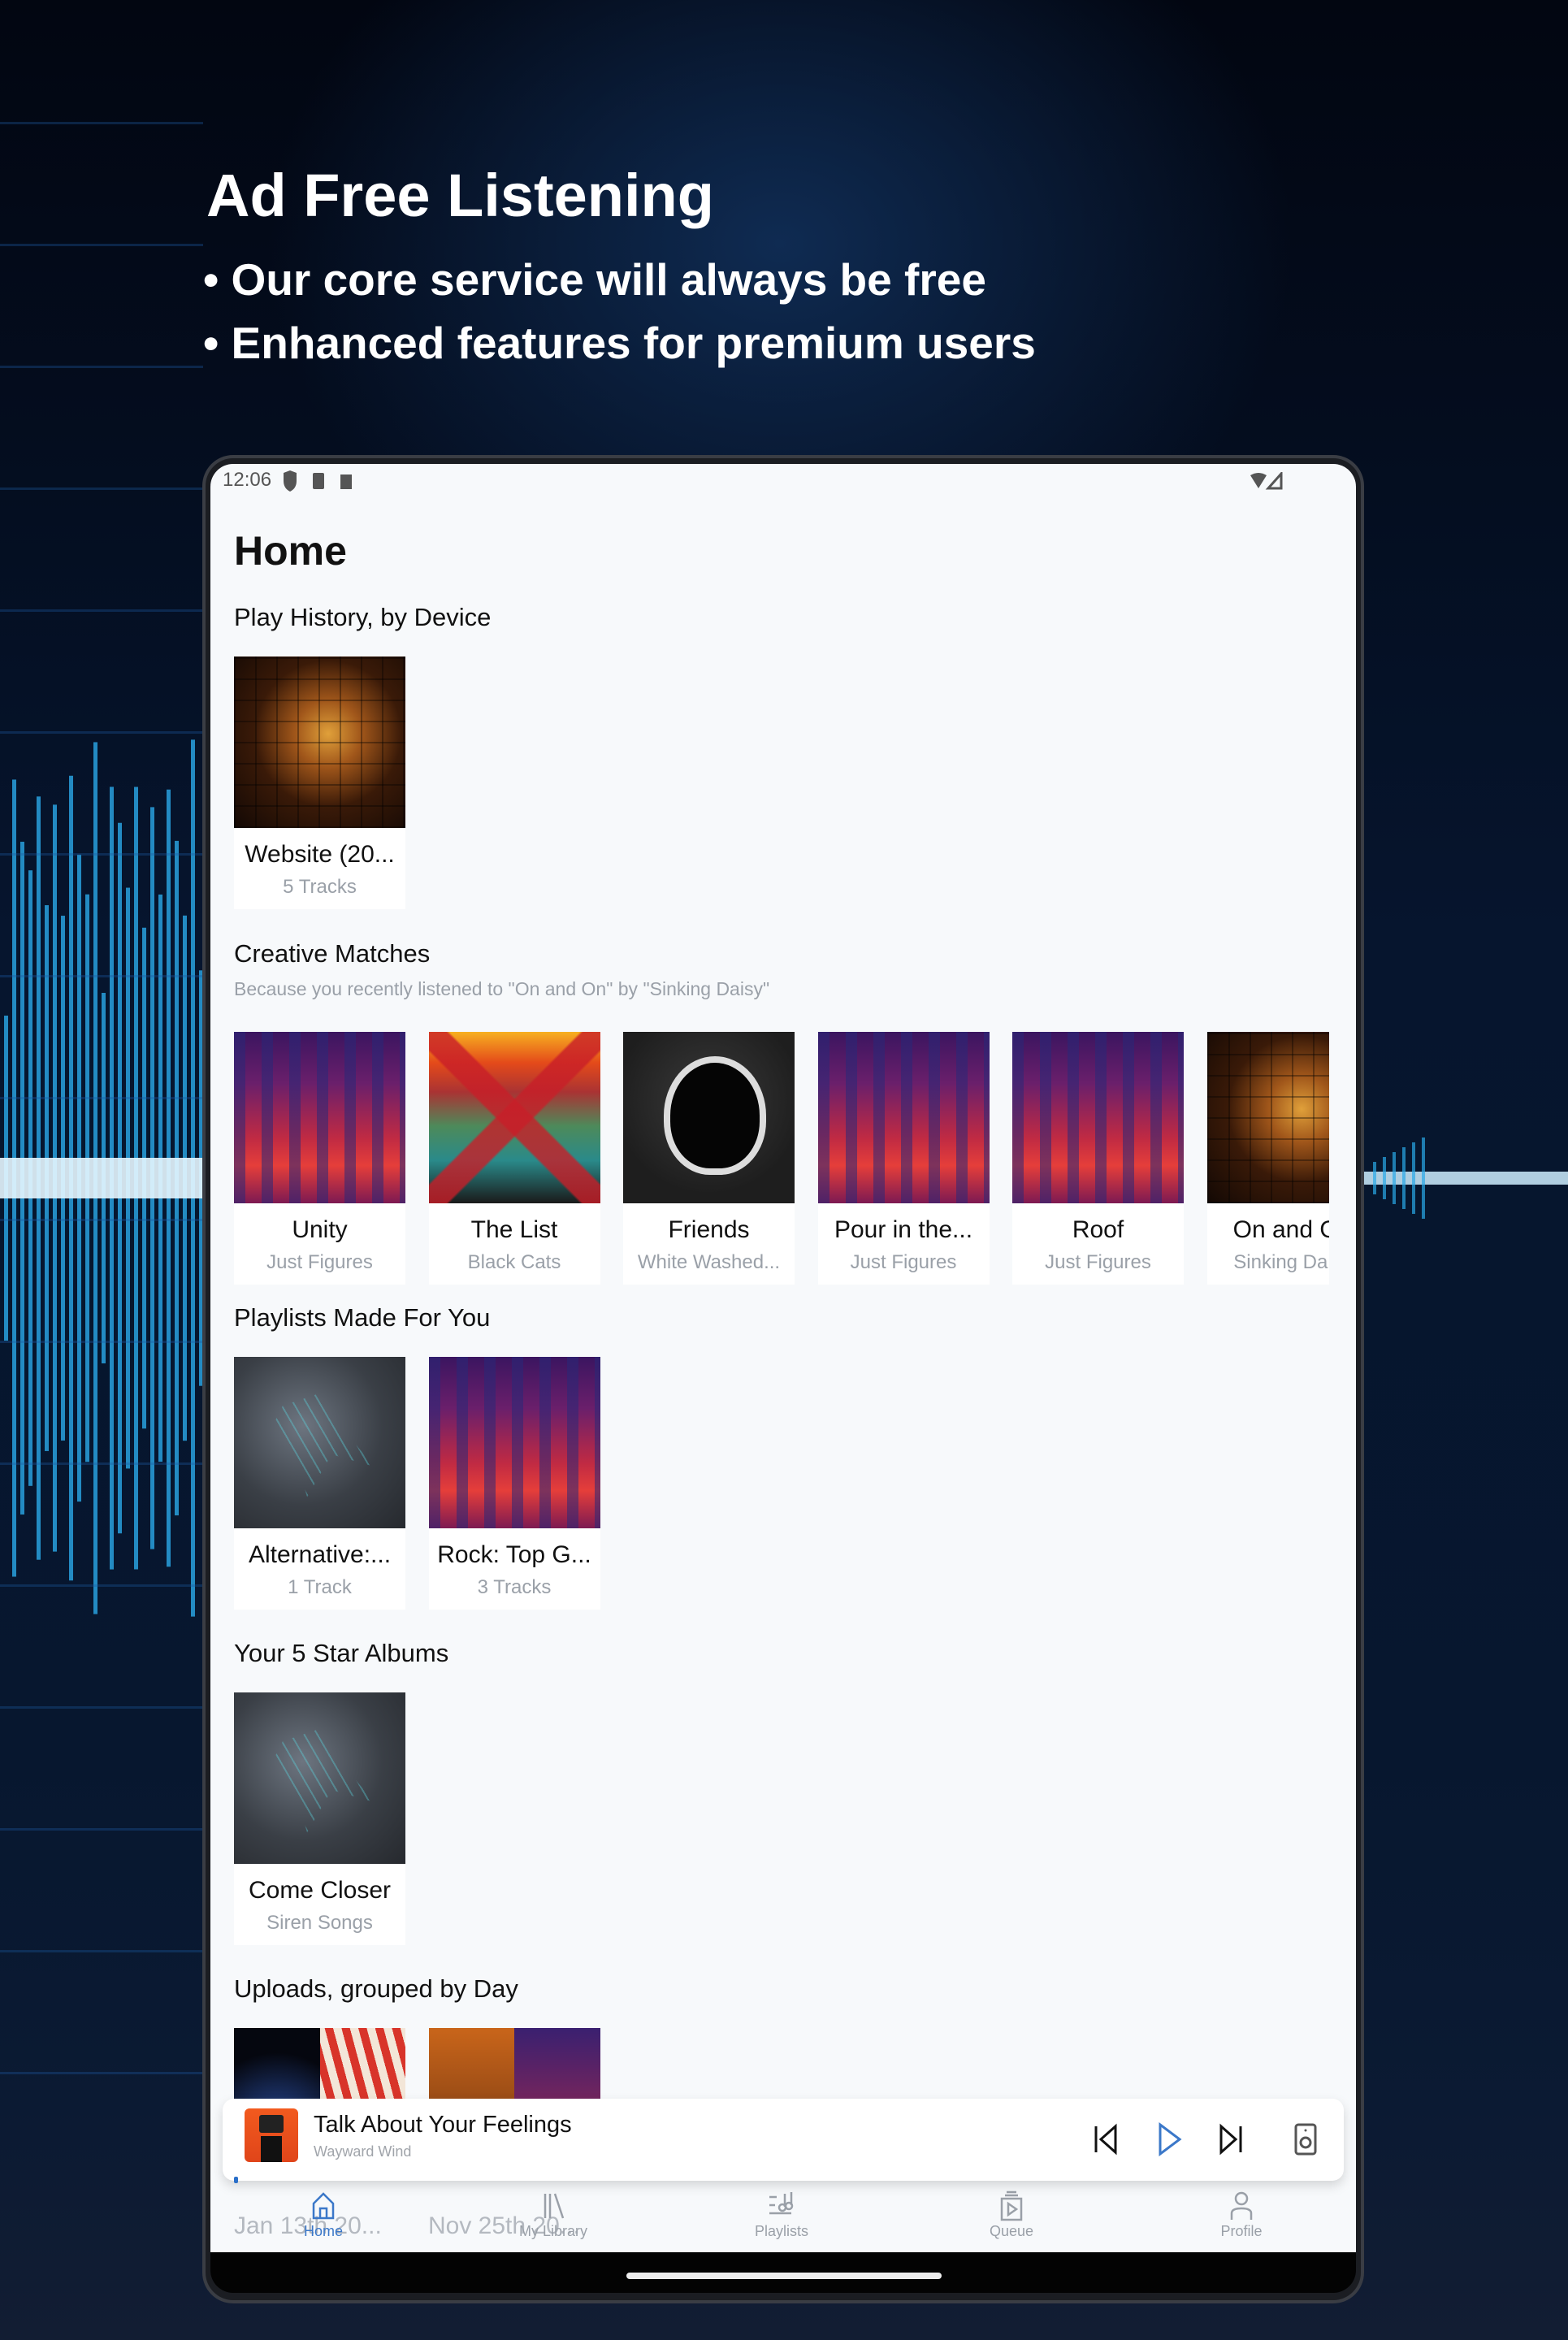 This screenshot has width=1568, height=2340. I want to click on card-subtitle: Sinking Daisy, so click(1280, 1262).